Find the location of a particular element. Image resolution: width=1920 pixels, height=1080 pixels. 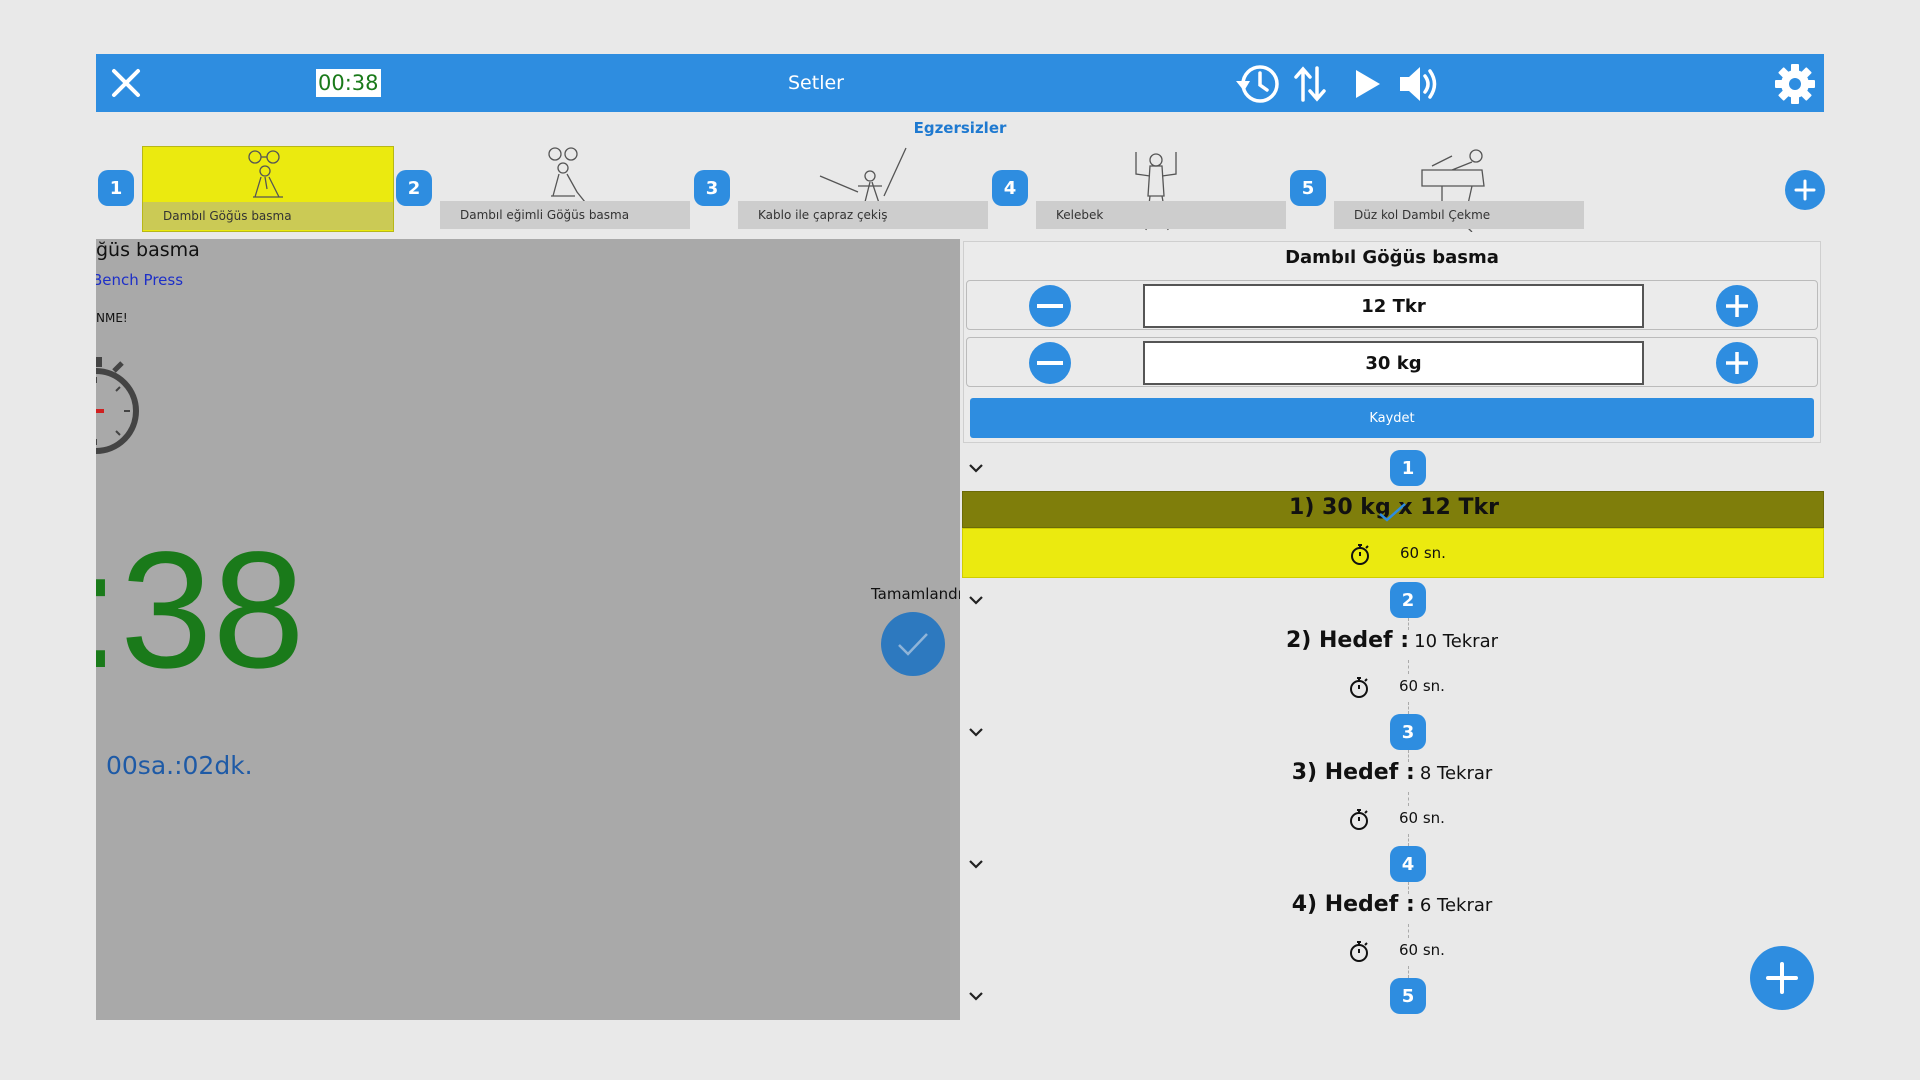

set-target: 10 Tekrar is located at coordinates (1456, 641).